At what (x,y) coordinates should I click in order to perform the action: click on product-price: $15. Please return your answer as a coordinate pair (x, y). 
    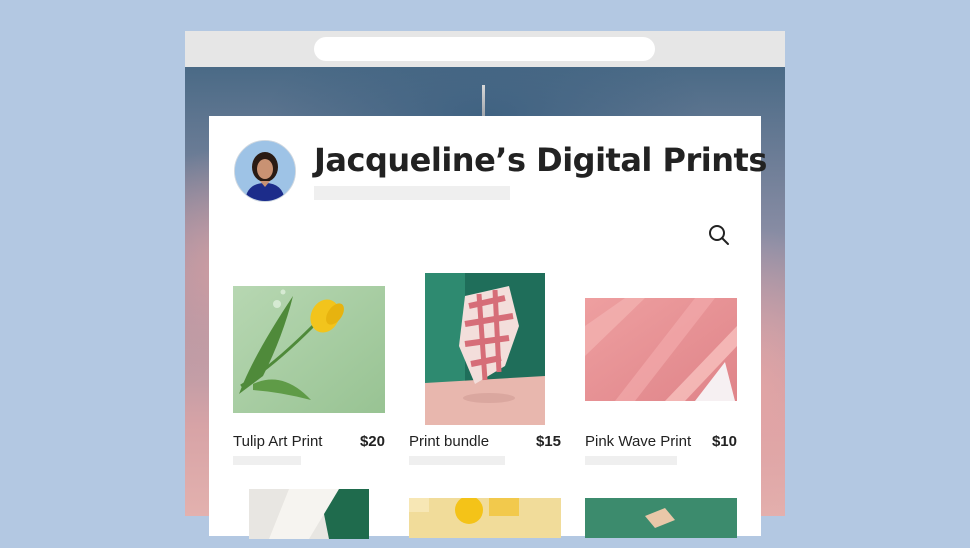
    Looking at the image, I should click on (548, 441).